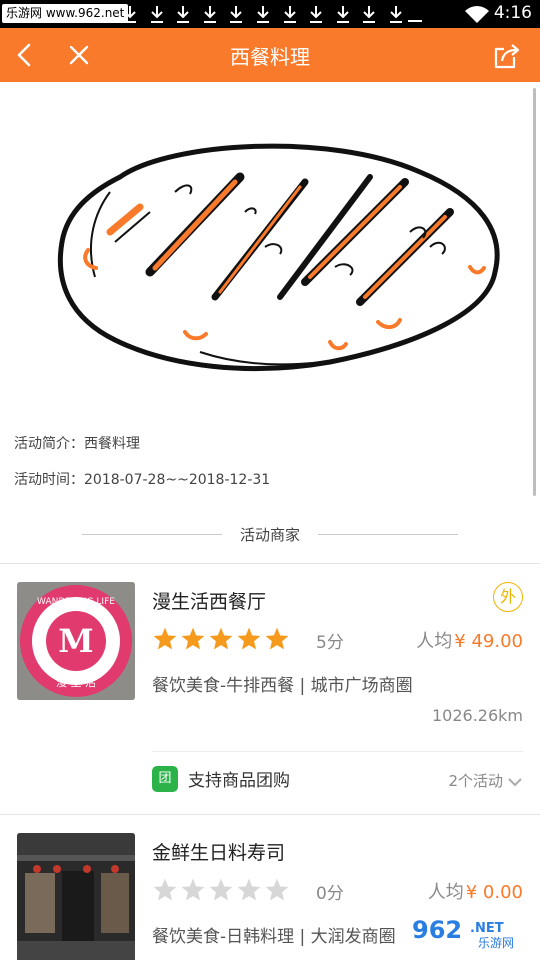 This screenshot has height=960, width=540. Describe the element at coordinates (488, 641) in the screenshot. I see `average-value: ¥ 49.00` at that location.